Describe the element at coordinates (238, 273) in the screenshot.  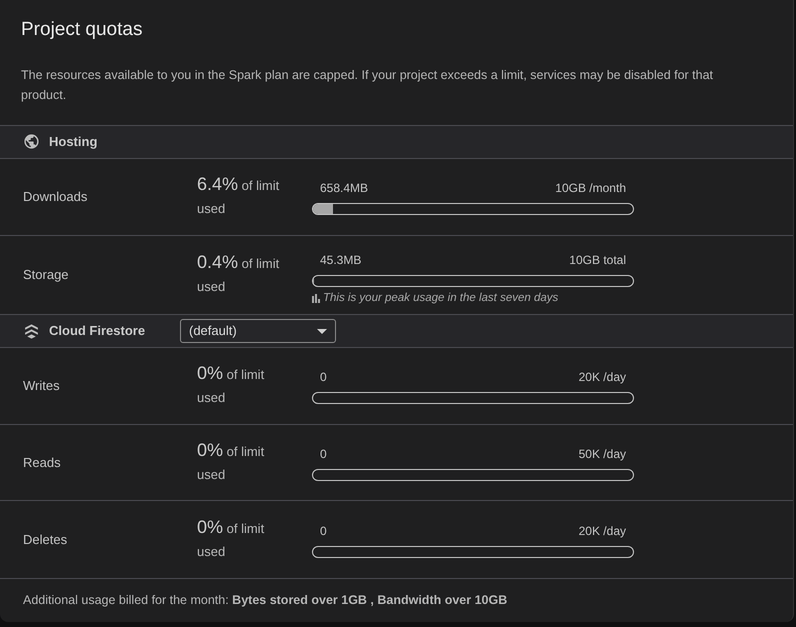
I see `usage-text: 0.4% of limit used` at that location.